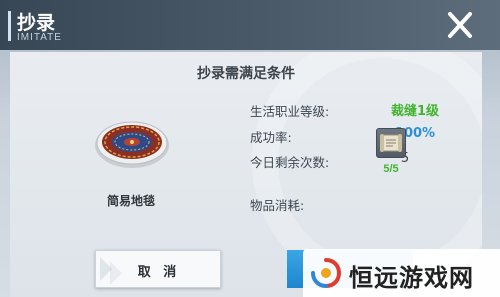 Image resolution: width=500 pixels, height=297 pixels. What do you see at coordinates (132, 142) in the screenshot?
I see `rug-icon` at bounding box center [132, 142].